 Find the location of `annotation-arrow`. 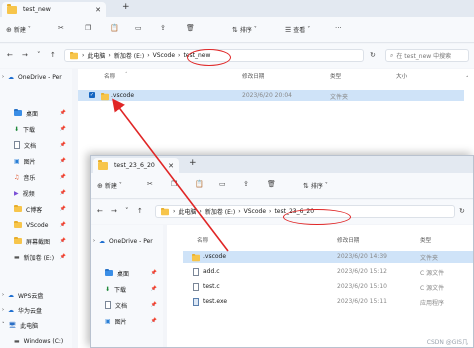

annotation-arrow is located at coordinates (170, 175).